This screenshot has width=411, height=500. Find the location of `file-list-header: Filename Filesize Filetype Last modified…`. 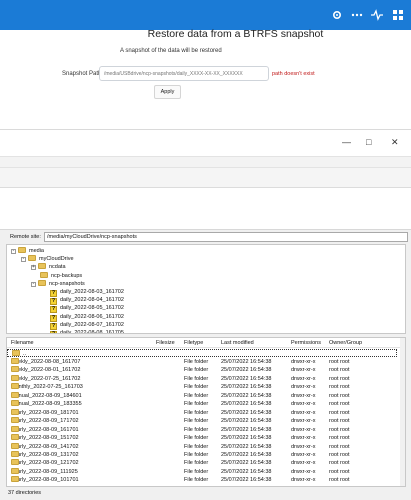

file-list-header: Filename Filesize Filetype Last modified… is located at coordinates (206, 343).